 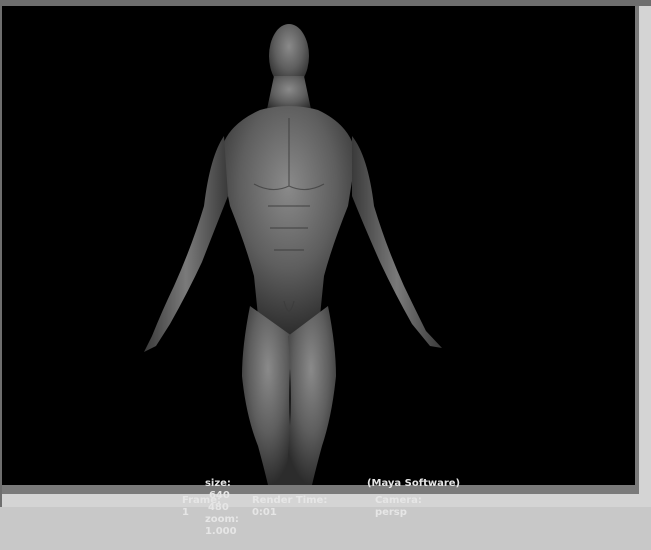 I want to click on right-panel, so click(x=645, y=256).